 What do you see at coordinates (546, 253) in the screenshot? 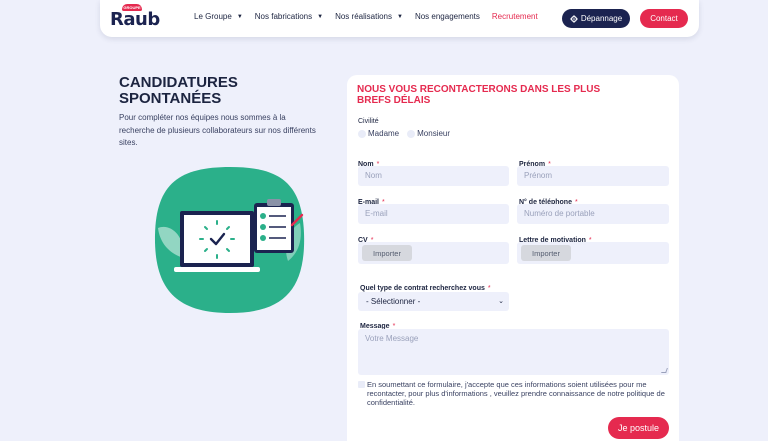
I see `motivation-import-button: Importer` at bounding box center [546, 253].